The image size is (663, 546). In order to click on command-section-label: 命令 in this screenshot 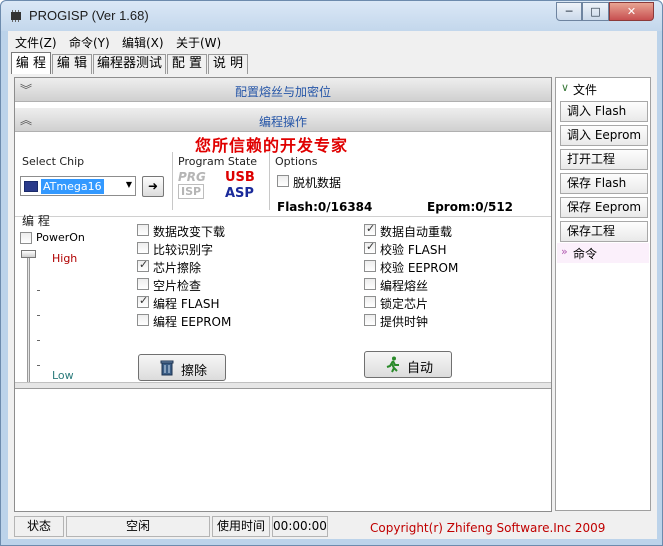, I will do `click(585, 254)`.